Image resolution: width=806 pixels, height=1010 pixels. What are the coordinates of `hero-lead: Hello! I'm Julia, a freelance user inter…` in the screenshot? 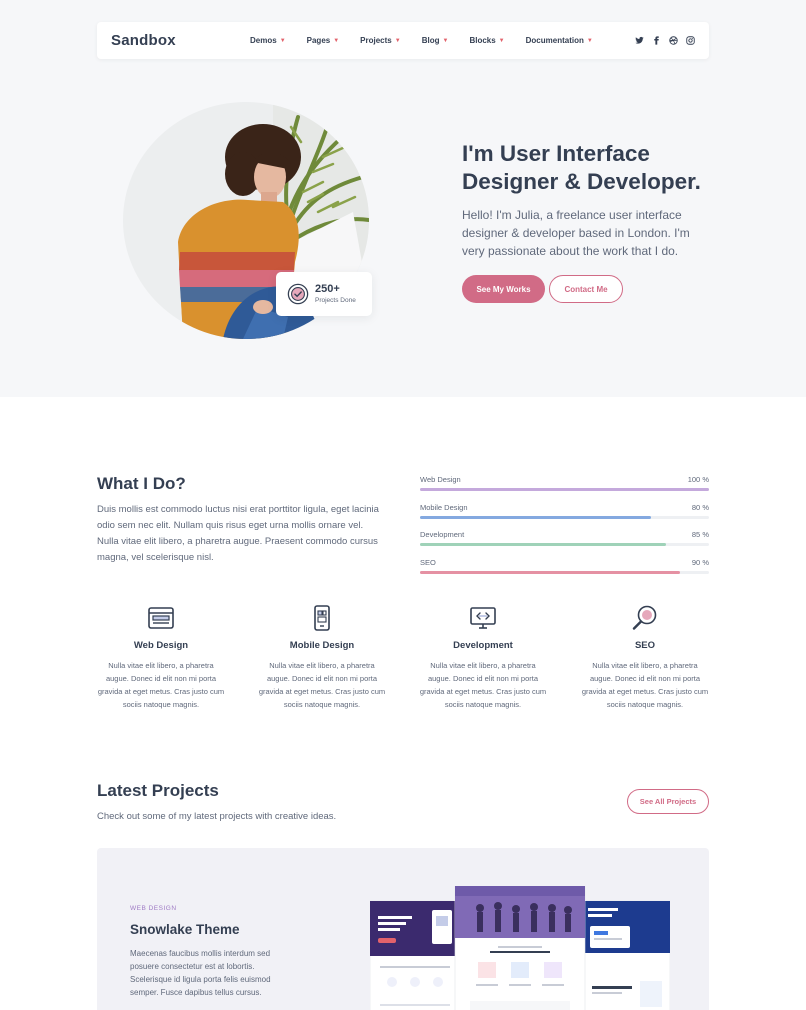 It's located at (576, 233).